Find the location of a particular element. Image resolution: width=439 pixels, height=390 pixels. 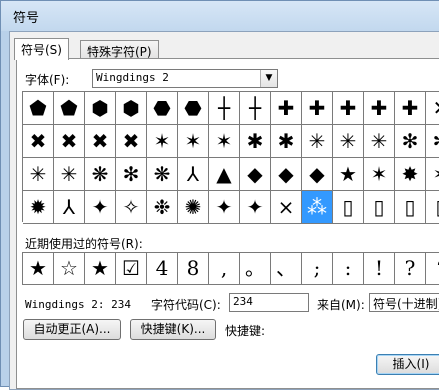

tab-symbols: 符号(S) is located at coordinates (41, 49).